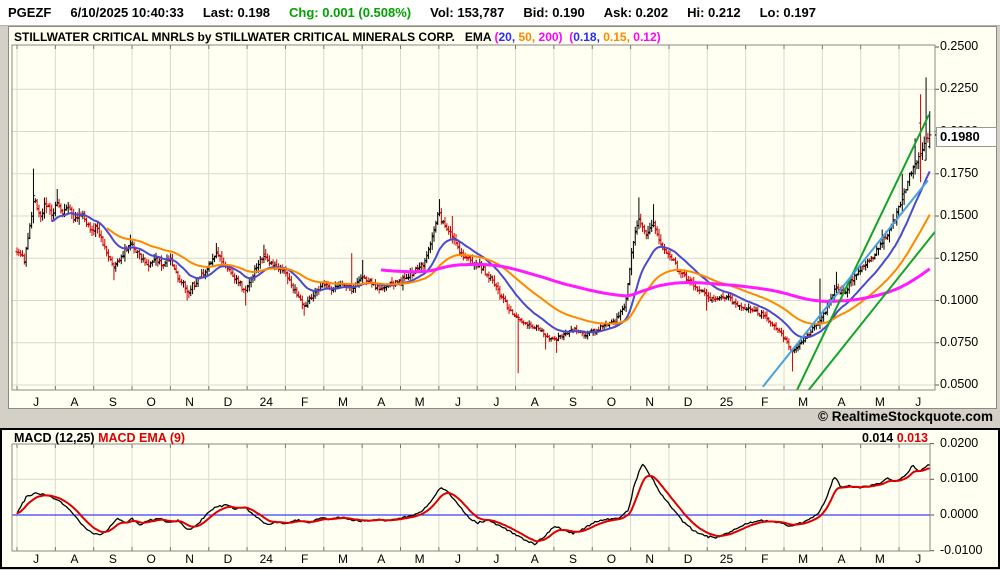 The width and height of the screenshot is (1000, 570). I want to click on macd-ema-label: MACD EMA (9), so click(142, 438).